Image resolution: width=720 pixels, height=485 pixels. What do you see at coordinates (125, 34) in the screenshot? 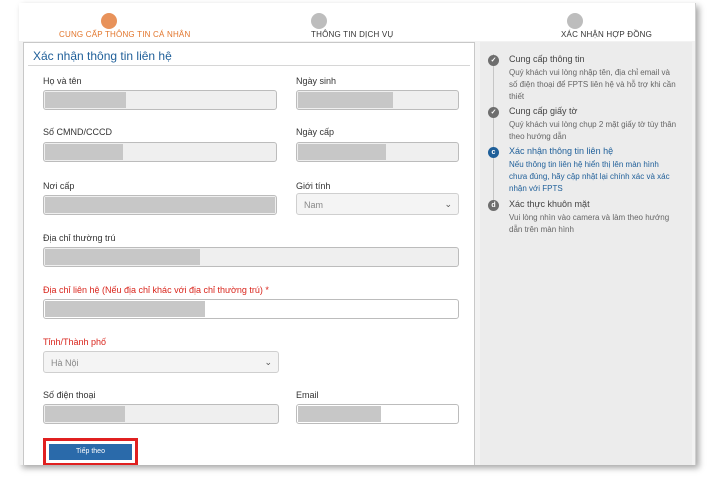
I see `step-label: CUNG CẤP THÔNG TIN CÁ NHÂN` at bounding box center [125, 34].